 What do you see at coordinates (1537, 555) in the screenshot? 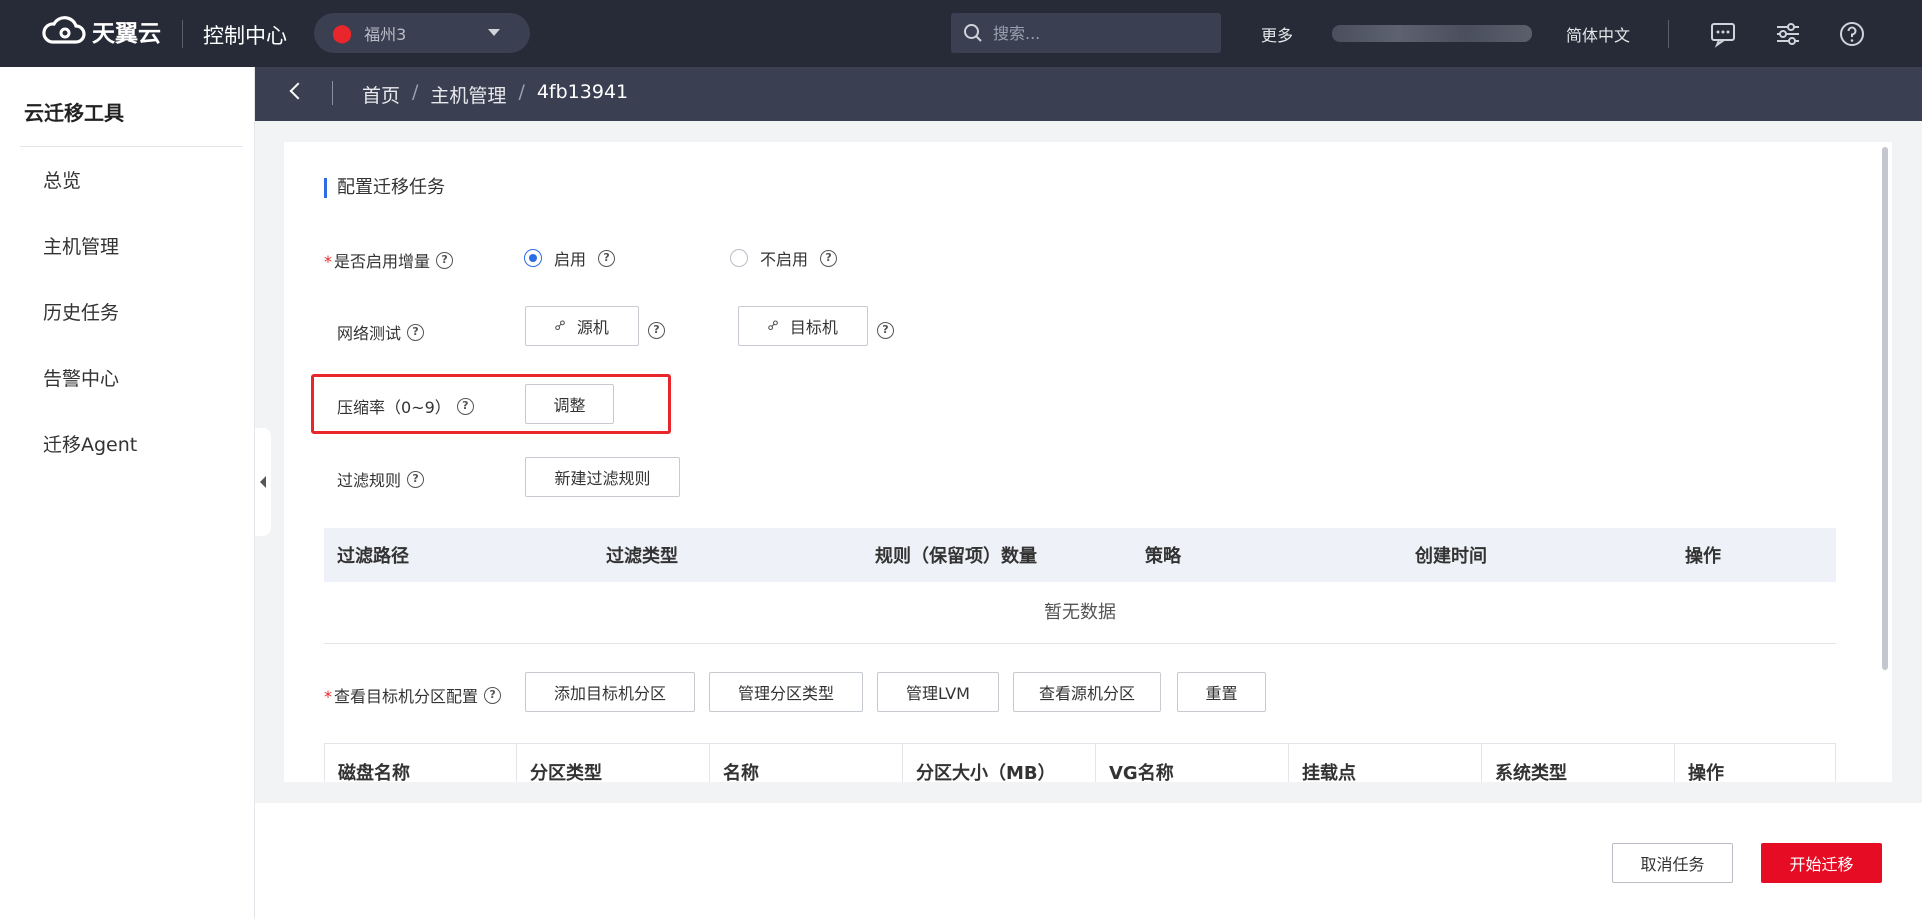
I see `column-header: 创建时间` at bounding box center [1537, 555].